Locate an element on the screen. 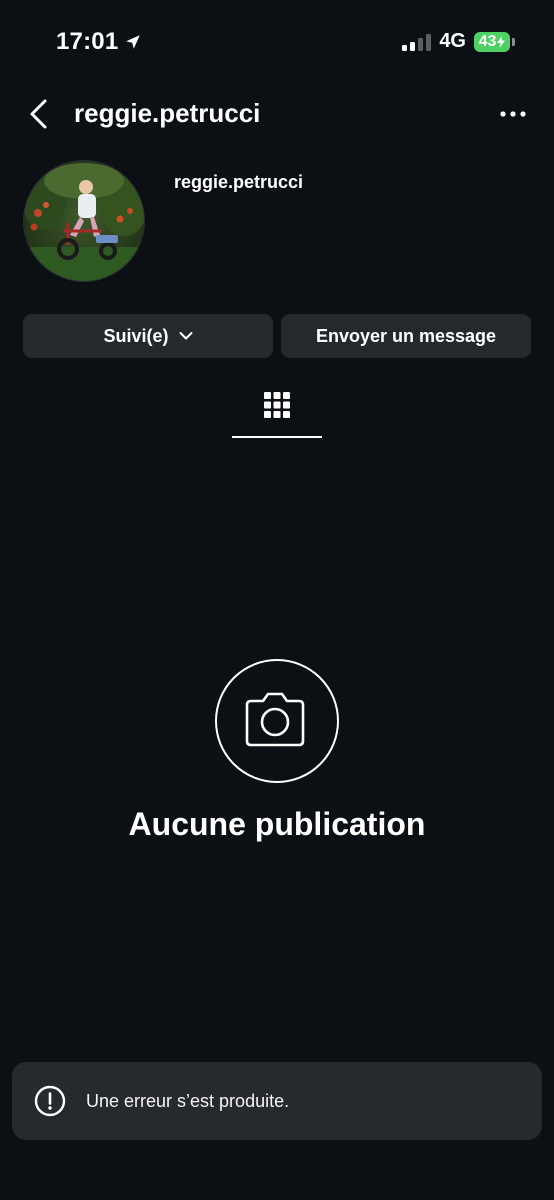 The width and height of the screenshot is (554, 1200). grid-icon is located at coordinates (277, 405).